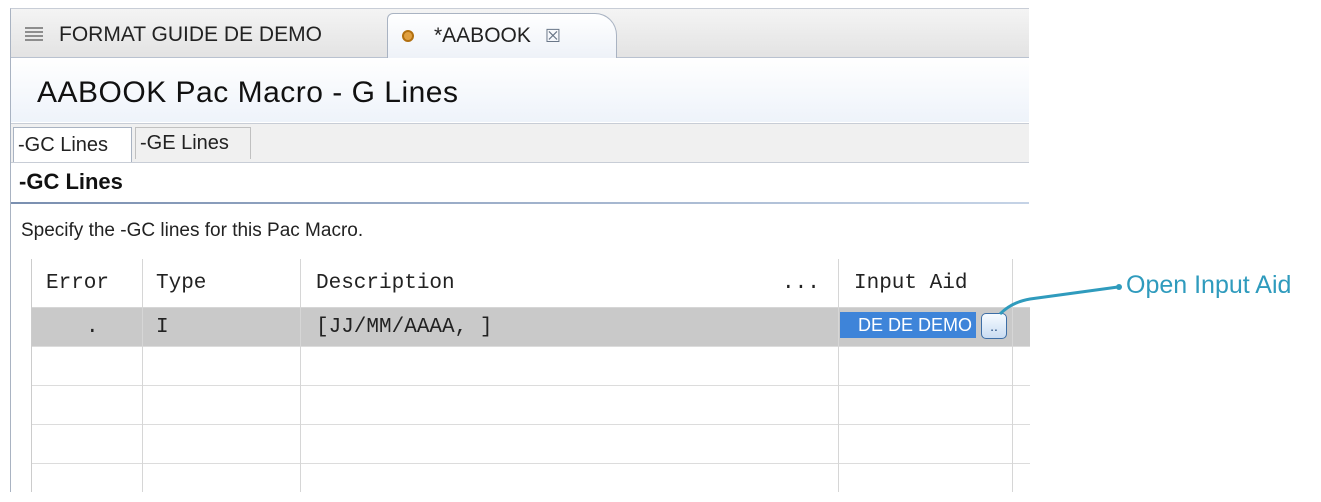 The image size is (1321, 502). I want to click on column-header-error: Error, so click(77, 283).